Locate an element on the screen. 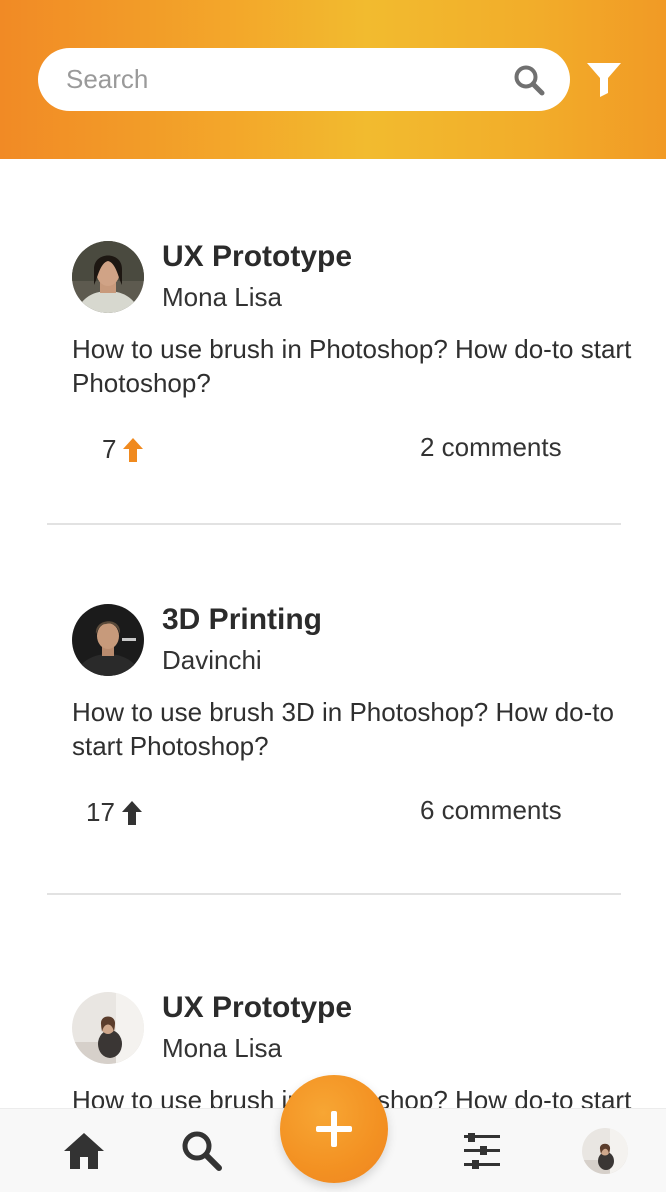  vote-count-value: 7 is located at coordinates (109, 449).